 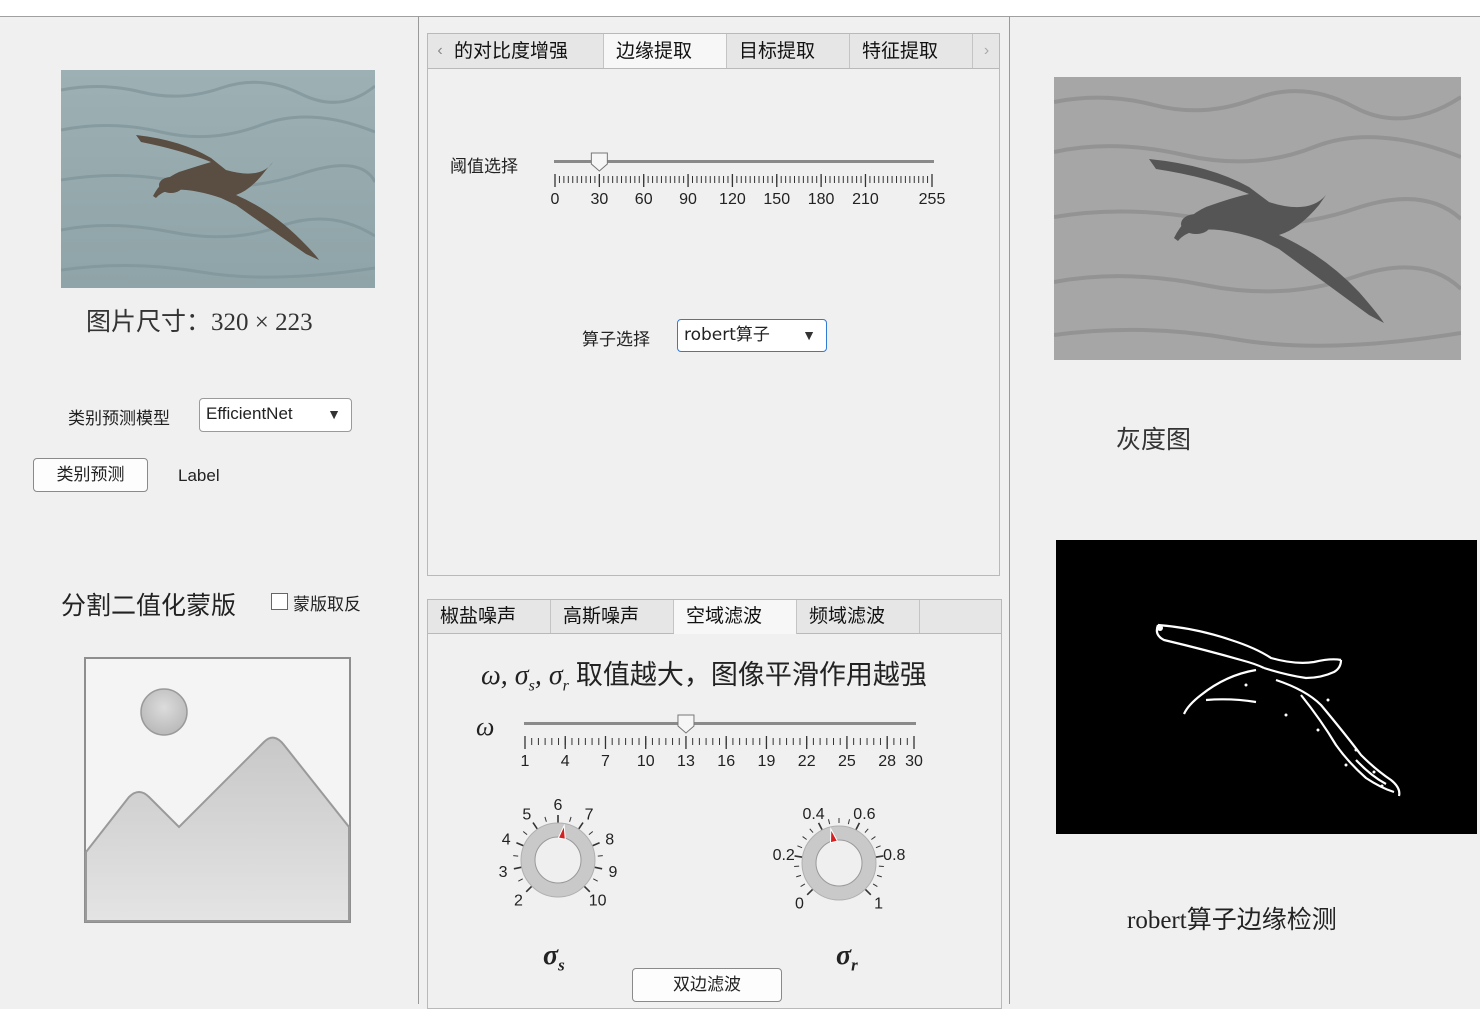 I want to click on omega-tick-label: 19, so click(x=767, y=762).